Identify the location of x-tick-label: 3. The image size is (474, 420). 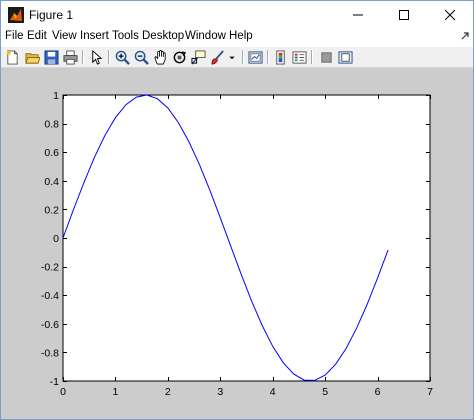
(220, 392).